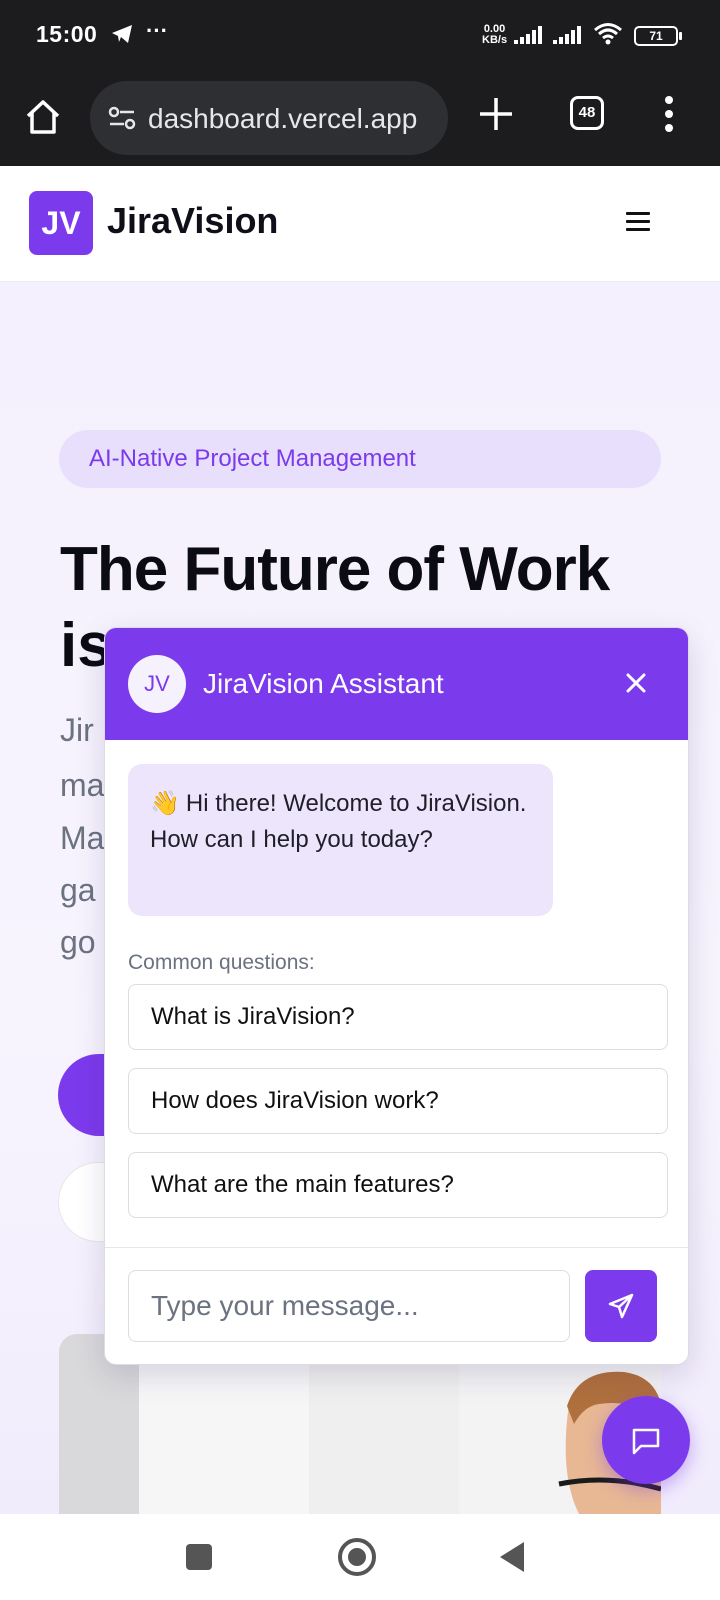 Image resolution: width=720 pixels, height=1600 pixels. What do you see at coordinates (496, 114) in the screenshot?
I see `plus-icon` at bounding box center [496, 114].